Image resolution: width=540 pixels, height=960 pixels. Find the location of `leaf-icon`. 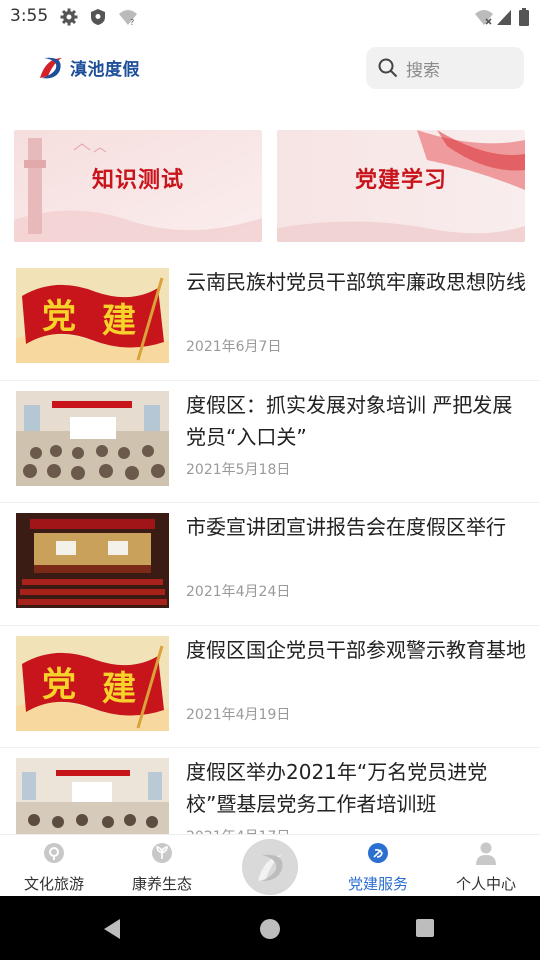

leaf-icon is located at coordinates (162, 853).